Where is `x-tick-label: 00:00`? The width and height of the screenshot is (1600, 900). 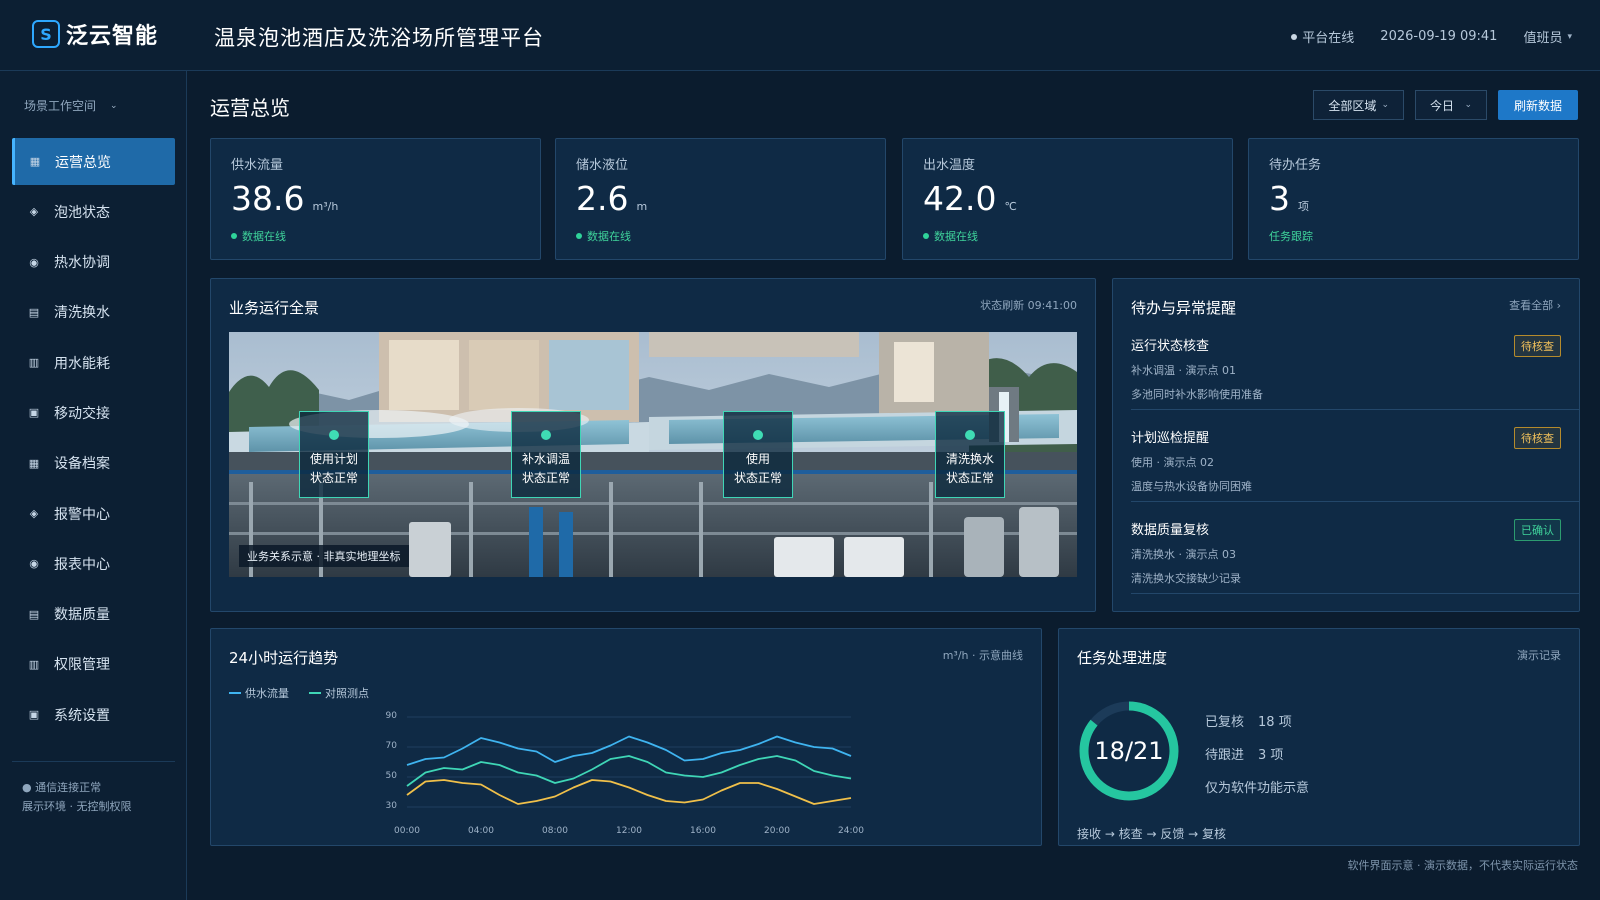 x-tick-label: 00:00 is located at coordinates (407, 831).